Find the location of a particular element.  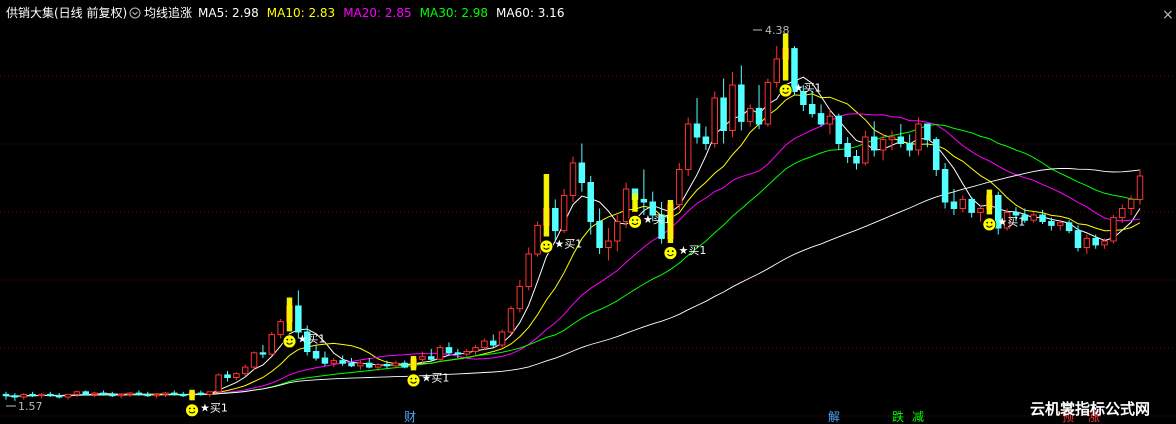

event-marker-jian: 减 is located at coordinates (918, 417).